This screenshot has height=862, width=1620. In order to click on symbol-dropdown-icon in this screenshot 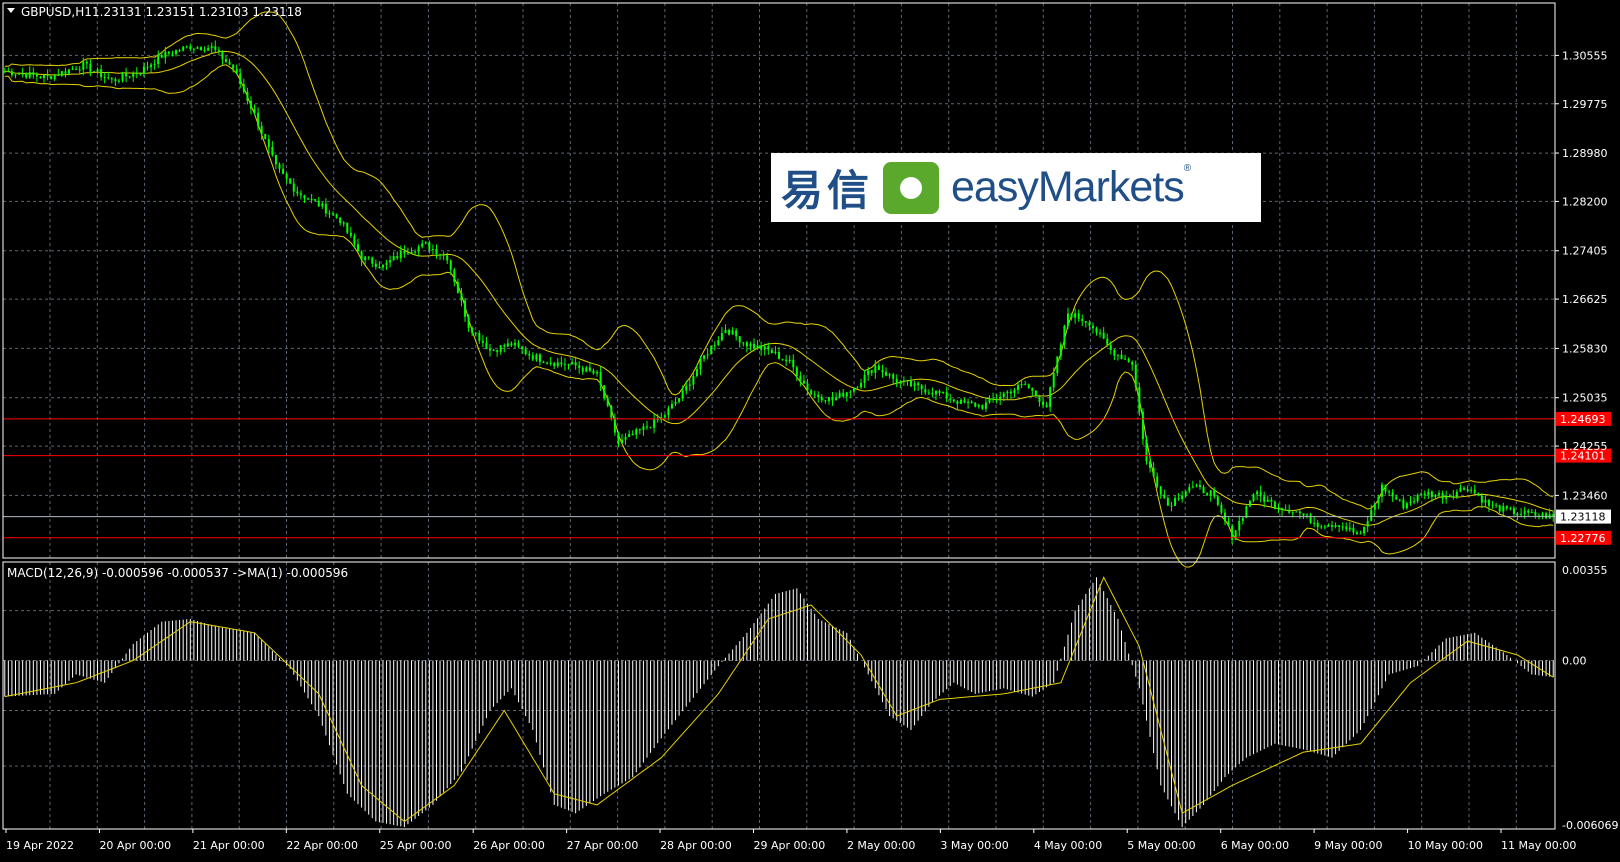, I will do `click(11, 10)`.